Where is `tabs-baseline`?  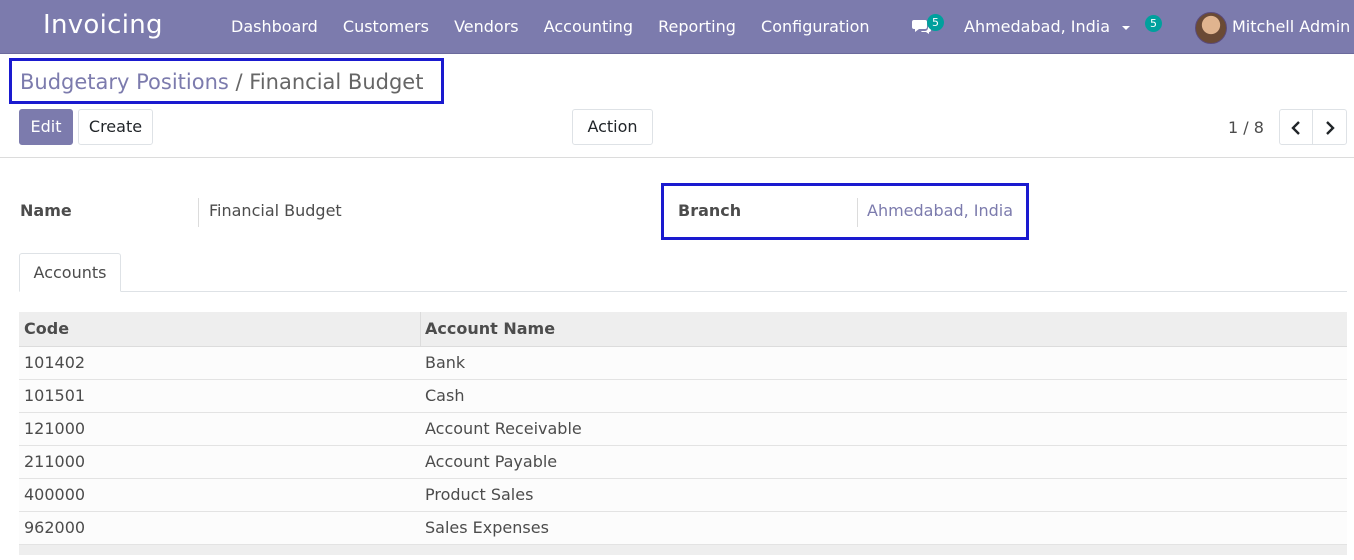
tabs-baseline is located at coordinates (683, 291).